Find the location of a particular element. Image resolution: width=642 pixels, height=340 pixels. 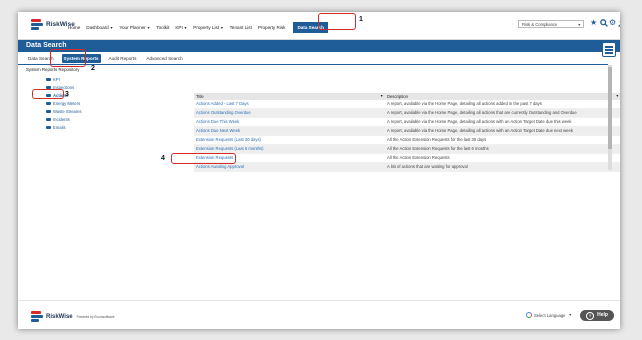

highlight-data-search is located at coordinates (337, 21).